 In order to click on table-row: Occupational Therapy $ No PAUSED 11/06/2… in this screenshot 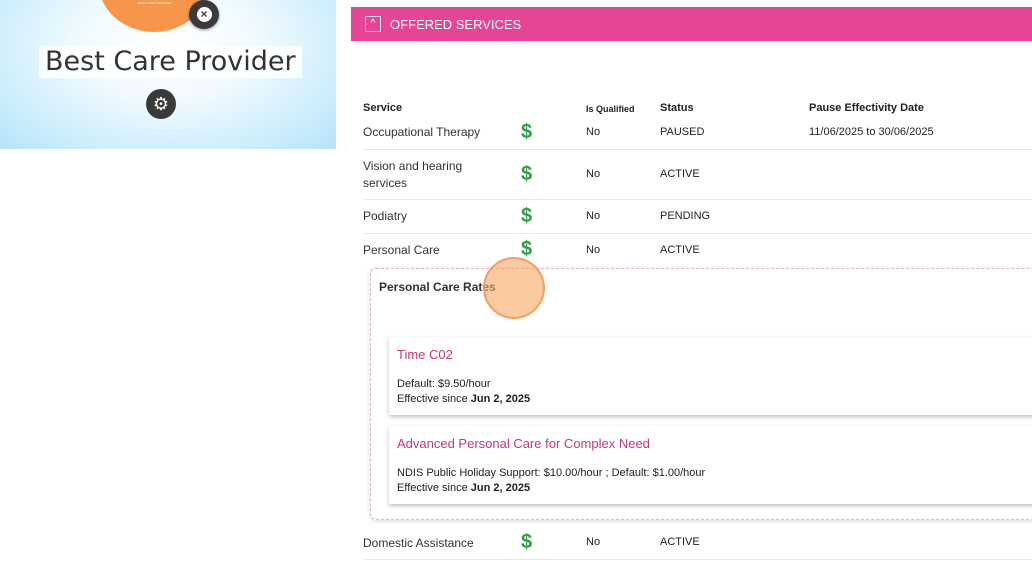, I will do `click(697, 134)`.